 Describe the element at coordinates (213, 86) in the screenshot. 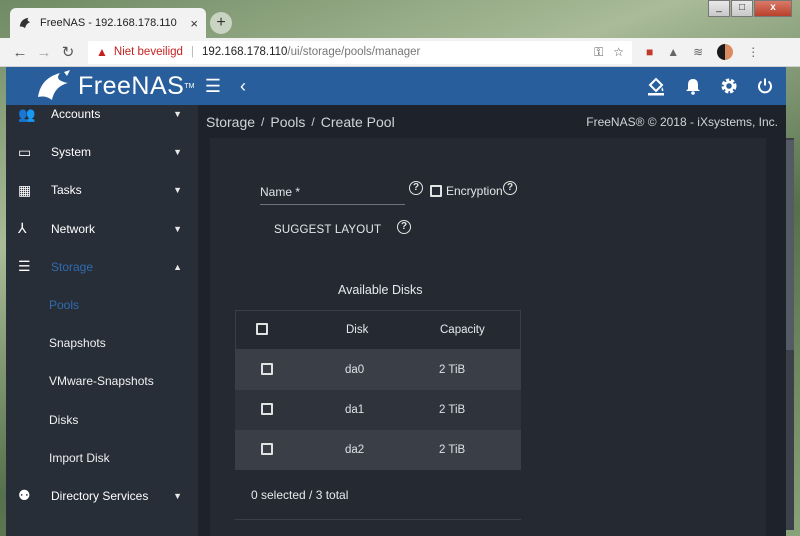

I see `hamburger-menu-icon: ☰` at that location.